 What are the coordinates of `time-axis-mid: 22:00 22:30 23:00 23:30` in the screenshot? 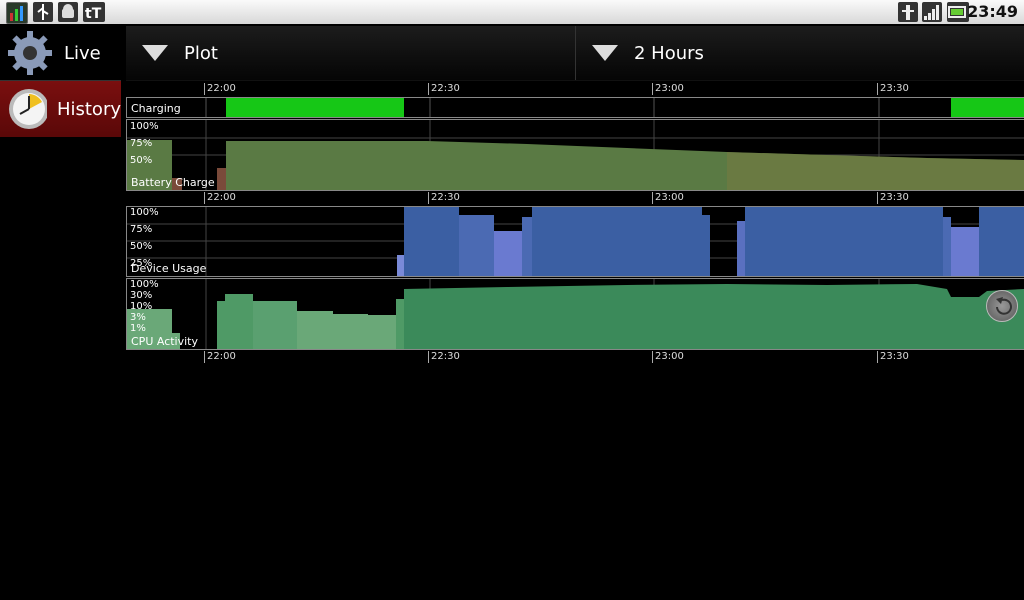 It's located at (575, 199).